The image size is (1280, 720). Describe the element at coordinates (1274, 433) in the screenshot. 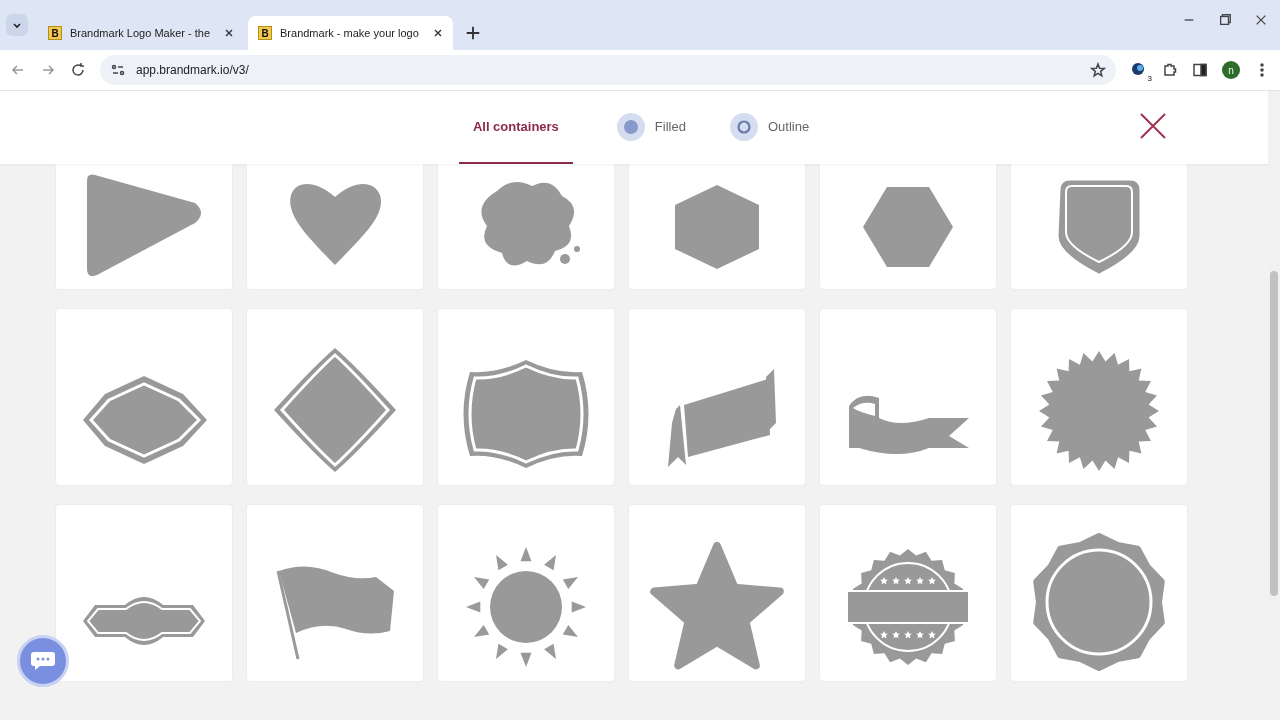

I see `scrollbar-thumb` at that location.